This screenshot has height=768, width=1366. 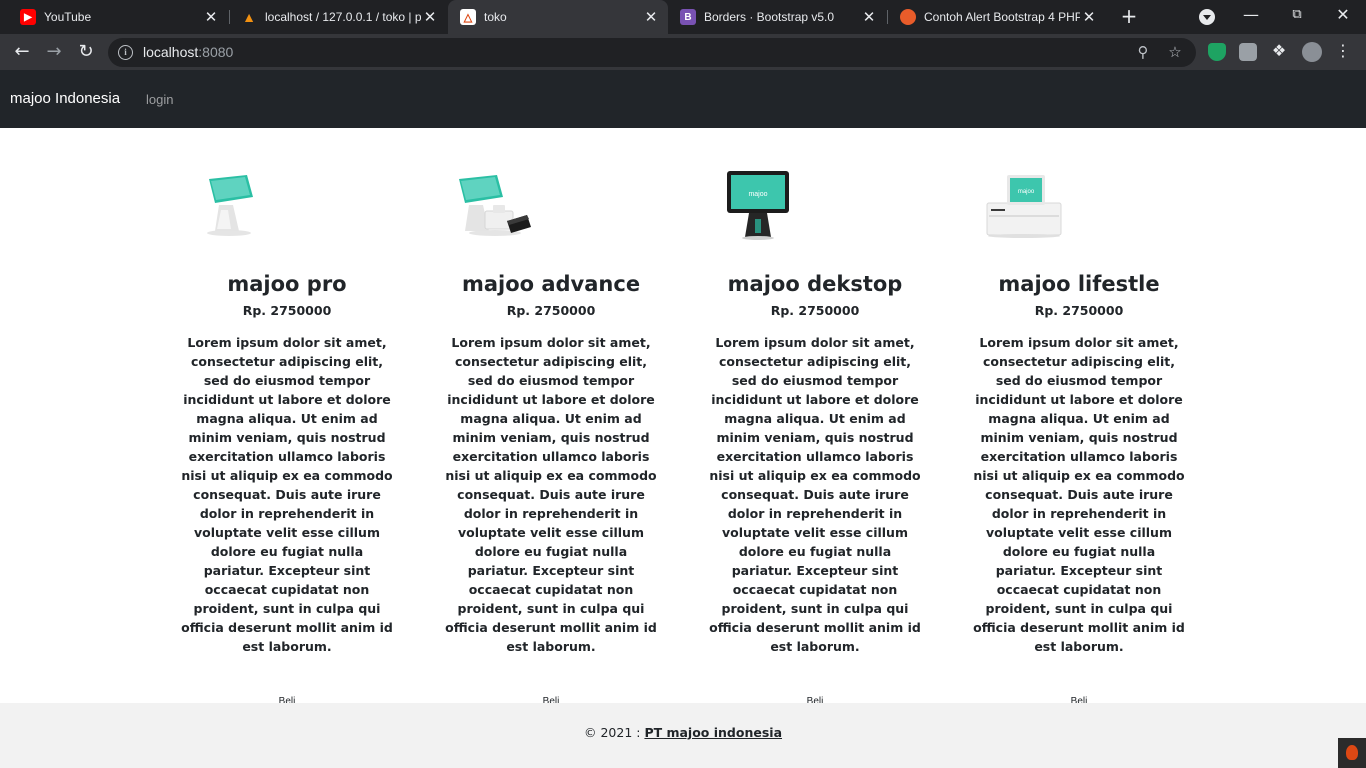 What do you see at coordinates (495, 17) in the screenshot?
I see `tab-title: toko` at bounding box center [495, 17].